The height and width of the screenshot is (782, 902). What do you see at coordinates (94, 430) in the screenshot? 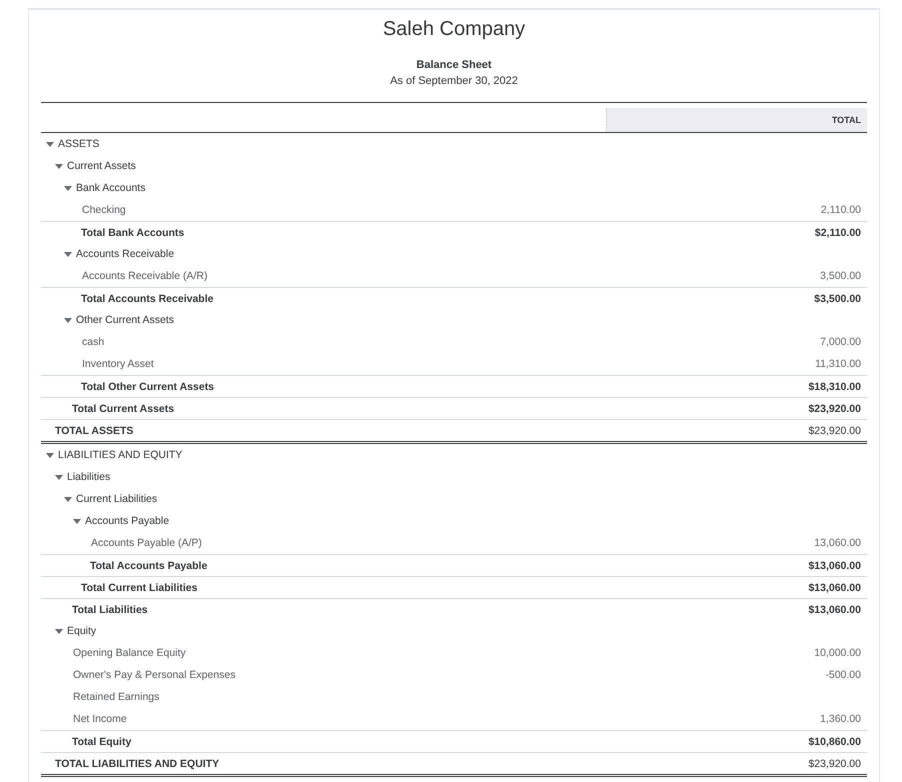
I see `total-label: TOTAL ASSETS` at bounding box center [94, 430].